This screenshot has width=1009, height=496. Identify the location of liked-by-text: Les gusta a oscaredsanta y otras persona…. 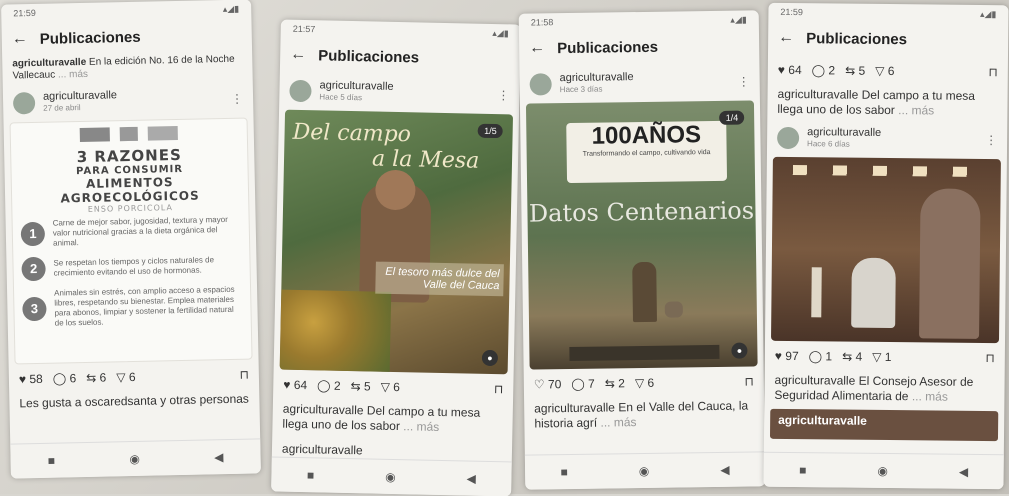
(134, 401).